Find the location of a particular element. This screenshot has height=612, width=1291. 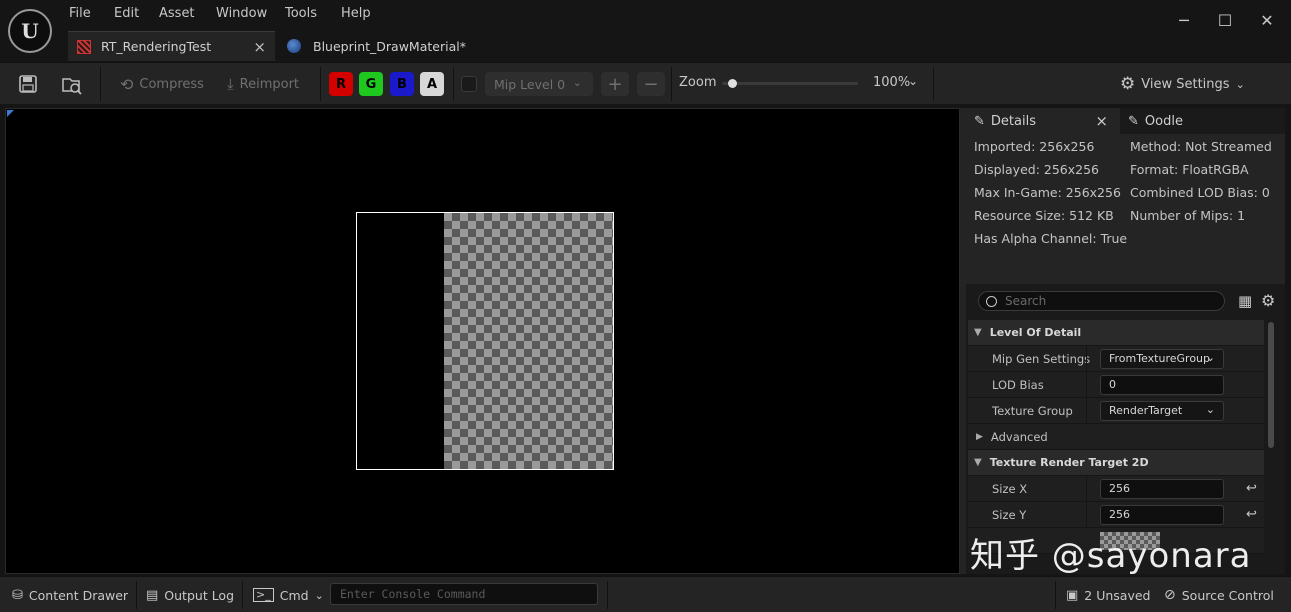

unsaved-button: ▣ 2 Unsaved is located at coordinates (1108, 595).